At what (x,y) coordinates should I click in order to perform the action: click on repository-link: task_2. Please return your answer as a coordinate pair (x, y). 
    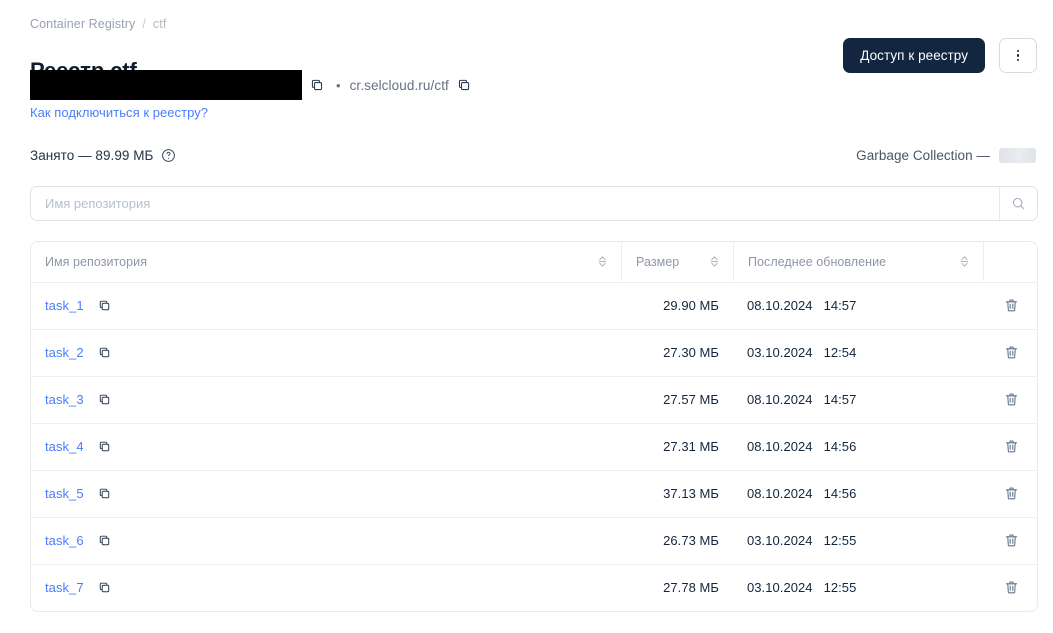
    Looking at the image, I should click on (64, 352).